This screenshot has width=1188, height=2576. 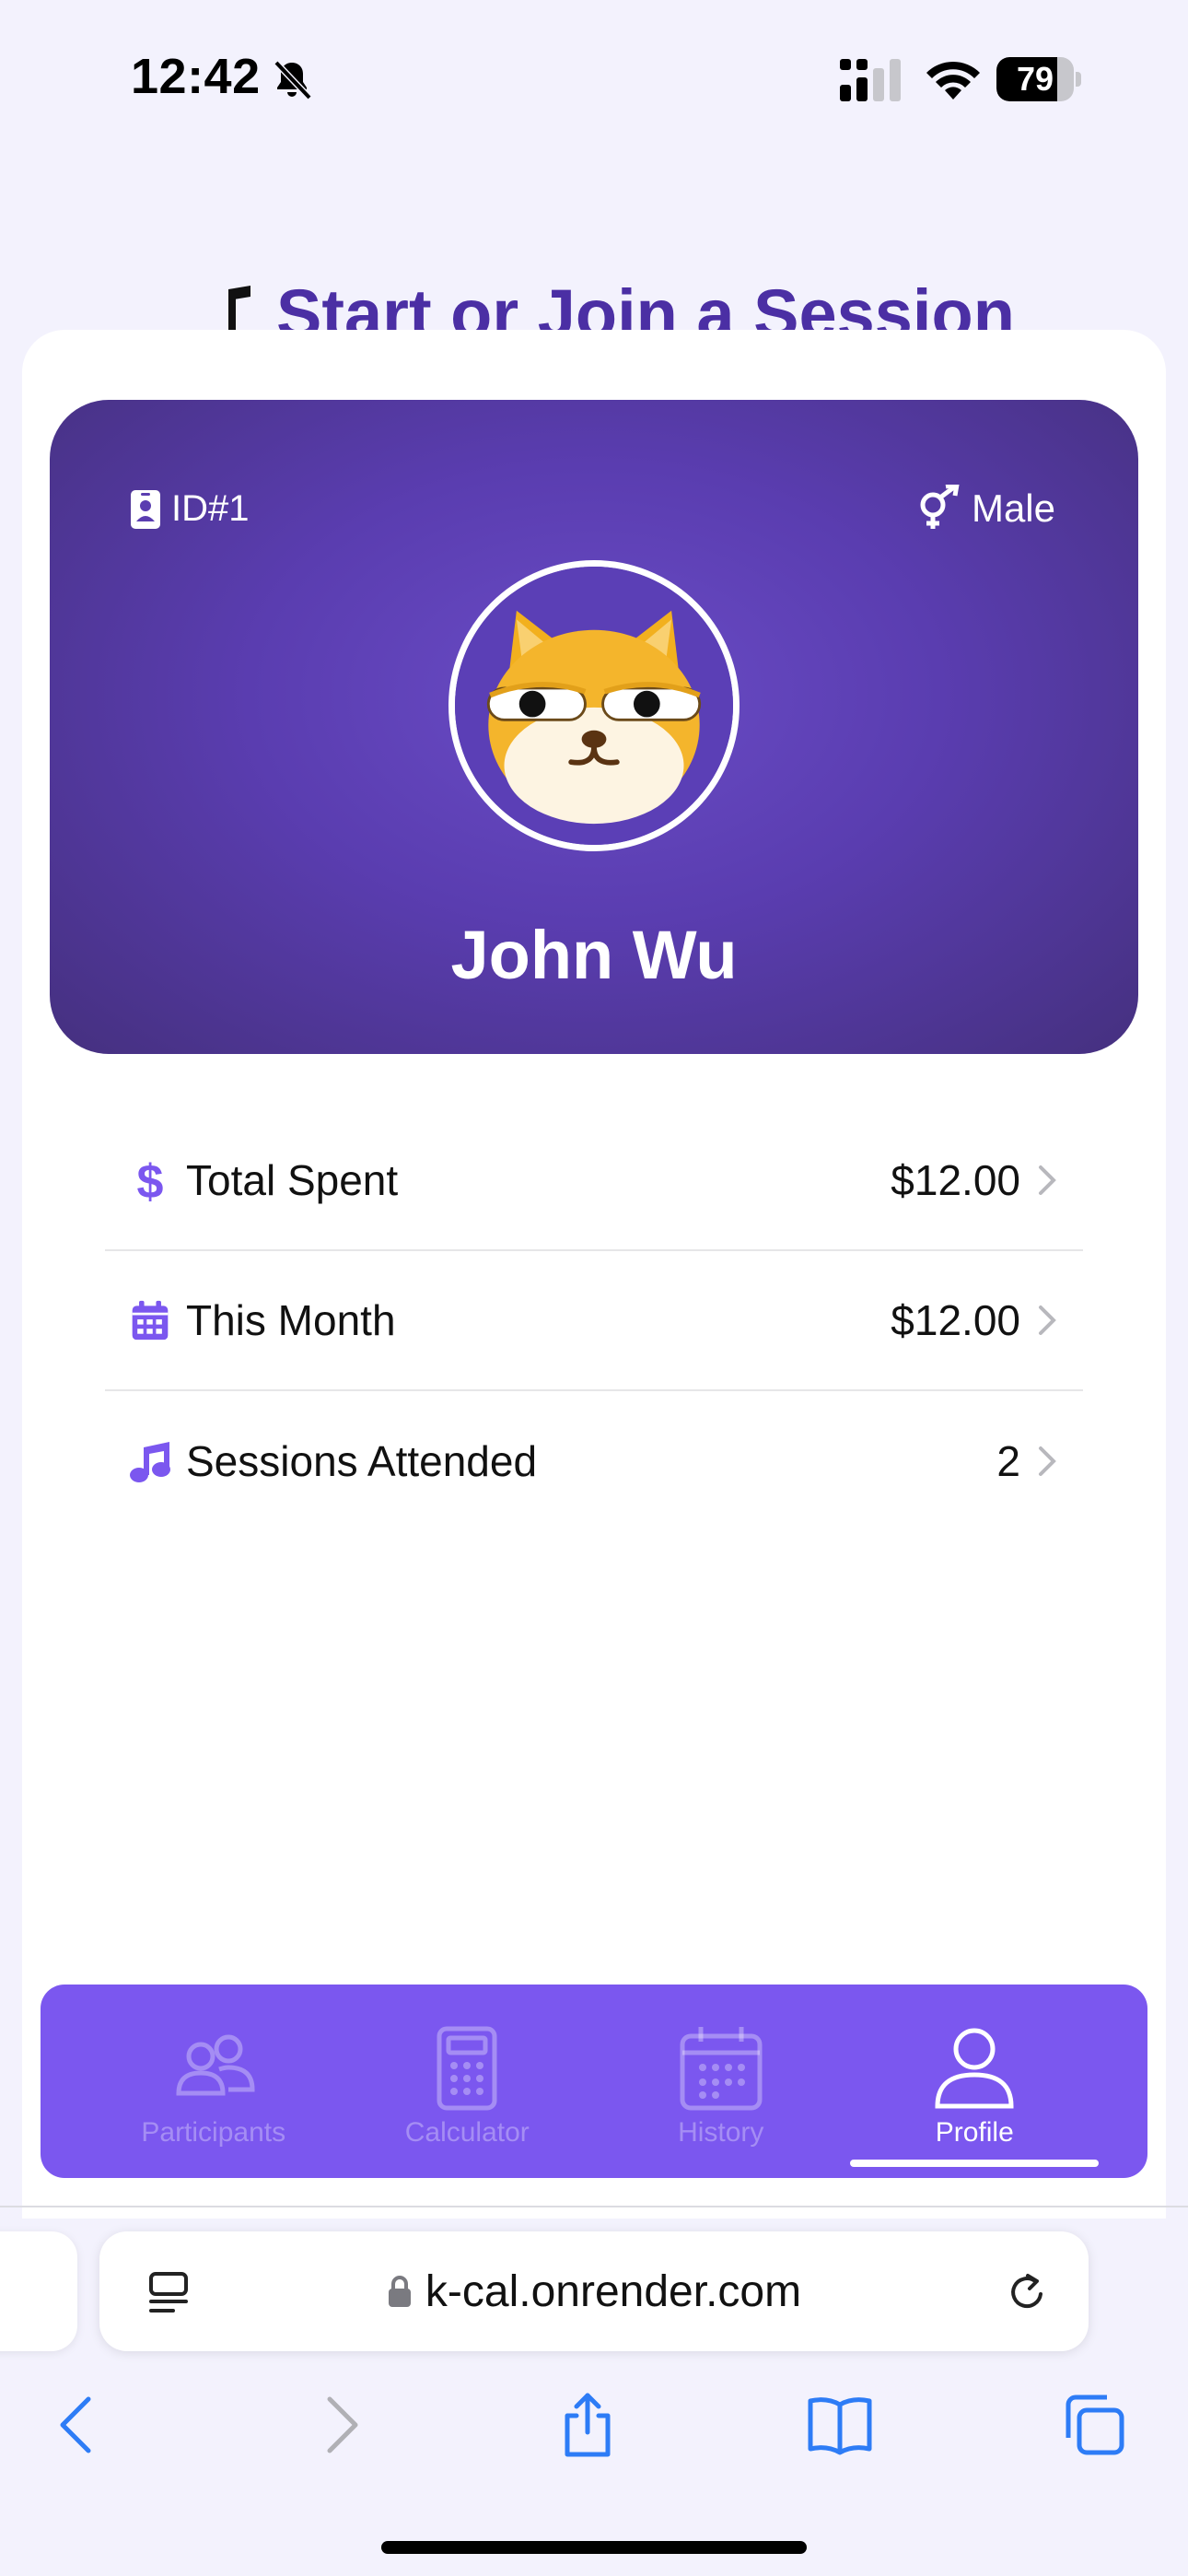 I want to click on stat-row-this-month: This Month $12.00, so click(x=594, y=1321).